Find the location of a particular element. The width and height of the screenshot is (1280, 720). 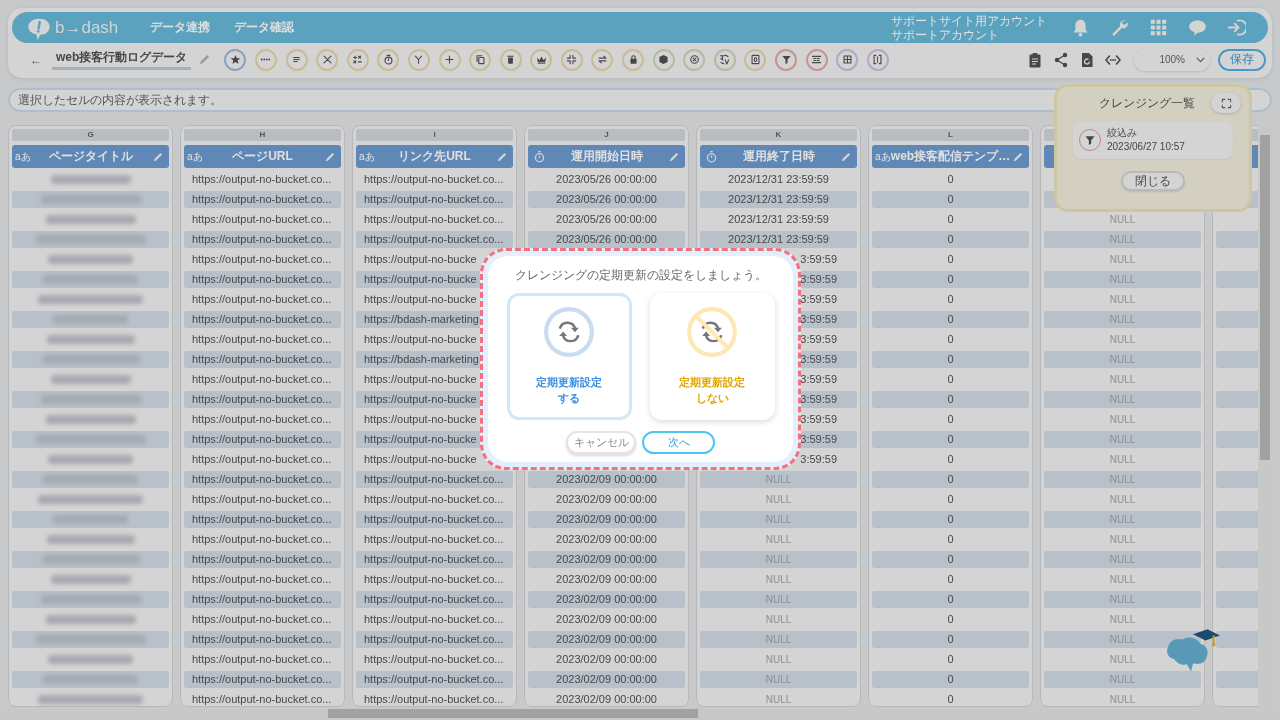

save-button: 保存 is located at coordinates (1242, 59).